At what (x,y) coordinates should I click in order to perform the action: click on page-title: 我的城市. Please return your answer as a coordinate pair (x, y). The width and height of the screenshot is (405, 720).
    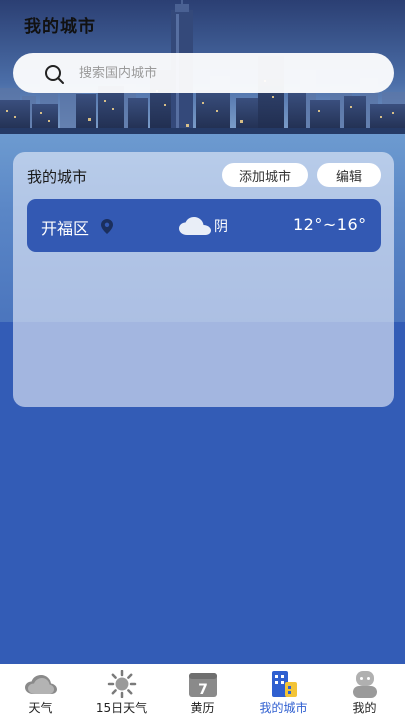
    Looking at the image, I should click on (60, 27).